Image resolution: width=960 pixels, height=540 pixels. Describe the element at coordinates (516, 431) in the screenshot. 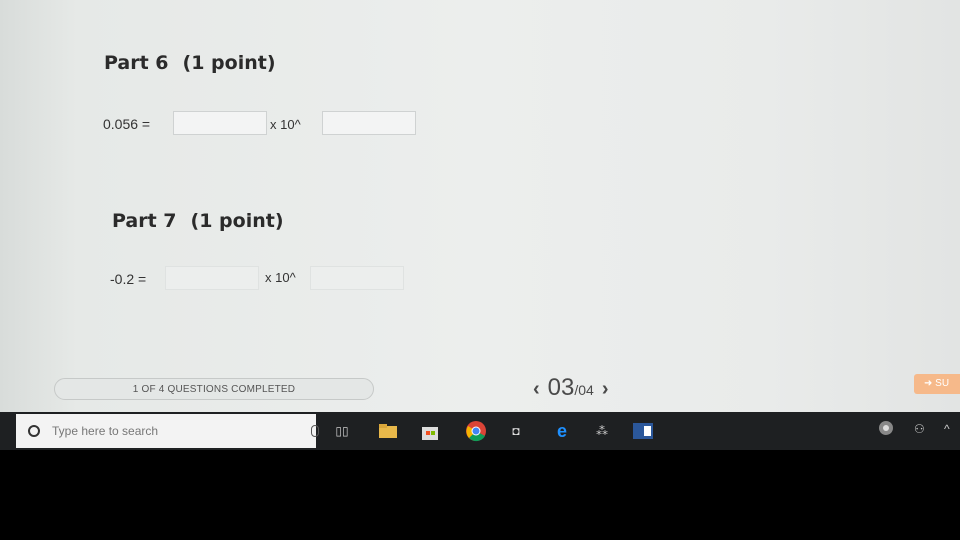

I see `media-player-icon: ◘` at that location.